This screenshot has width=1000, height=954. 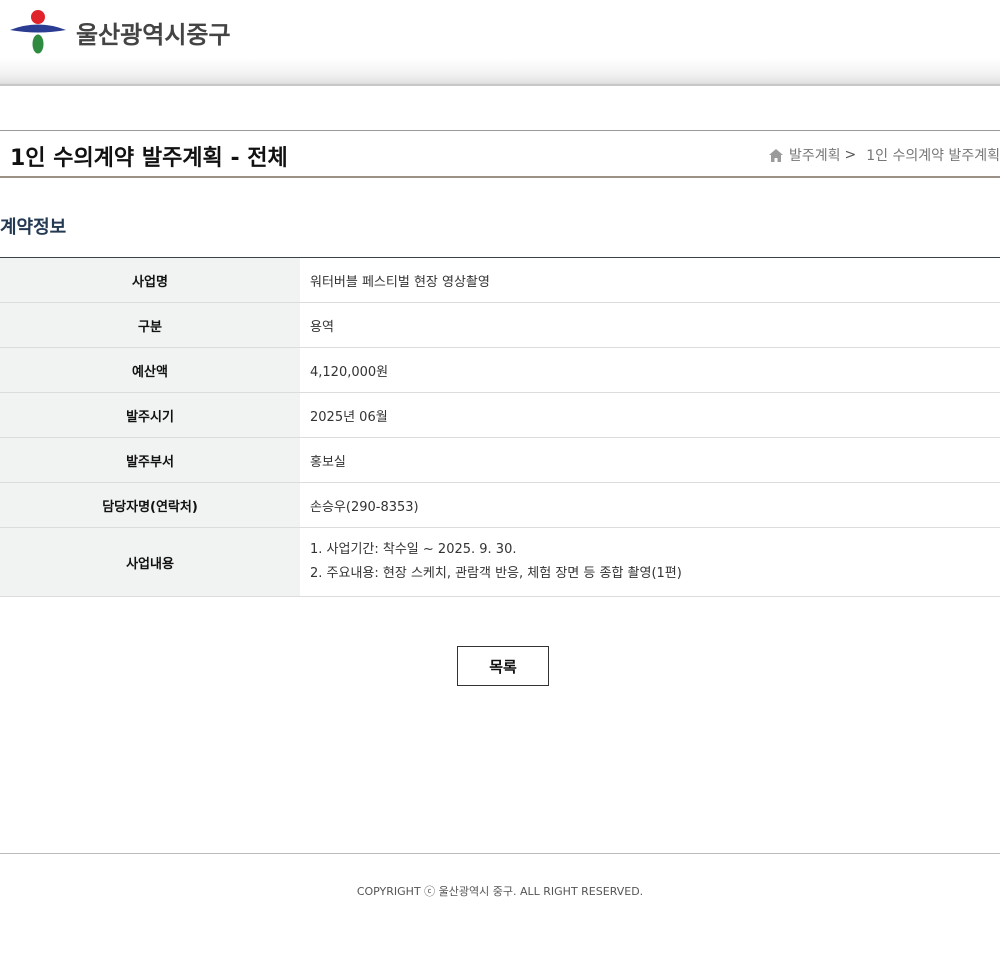 What do you see at coordinates (650, 505) in the screenshot?
I see `row-value: 손승우(290-8353)` at bounding box center [650, 505].